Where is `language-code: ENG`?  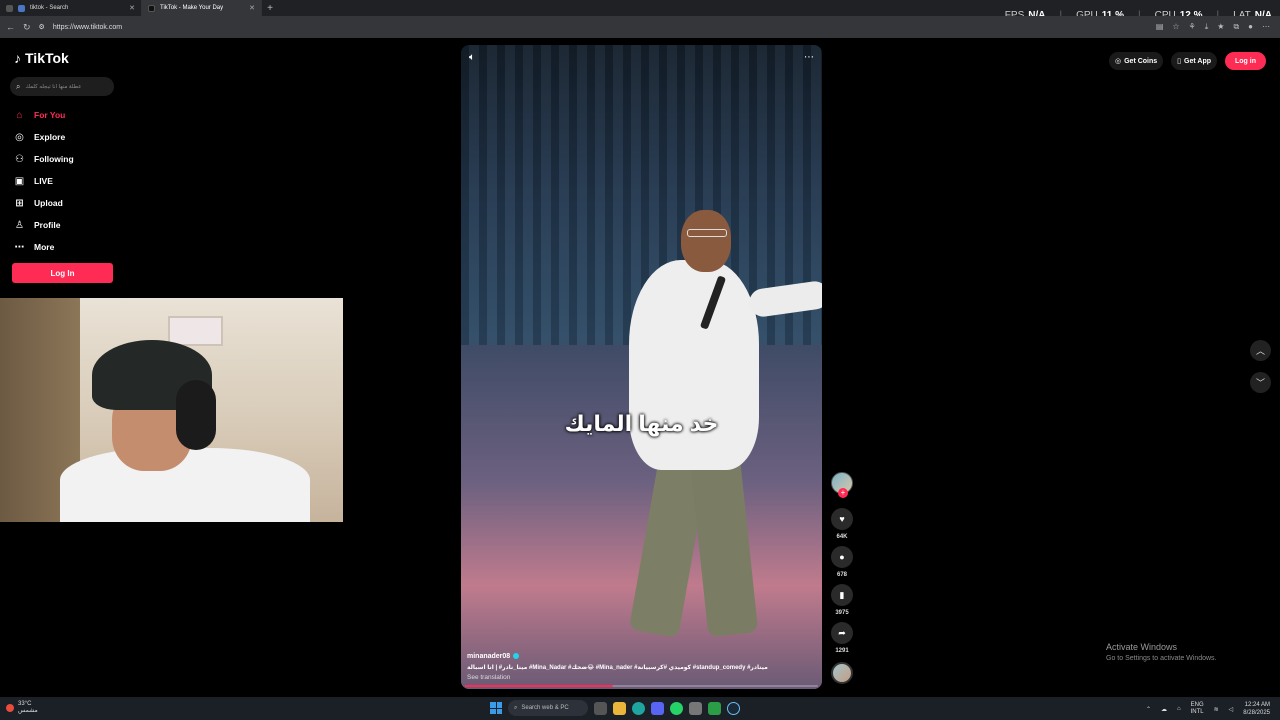
language-code: ENG is located at coordinates (1197, 705).